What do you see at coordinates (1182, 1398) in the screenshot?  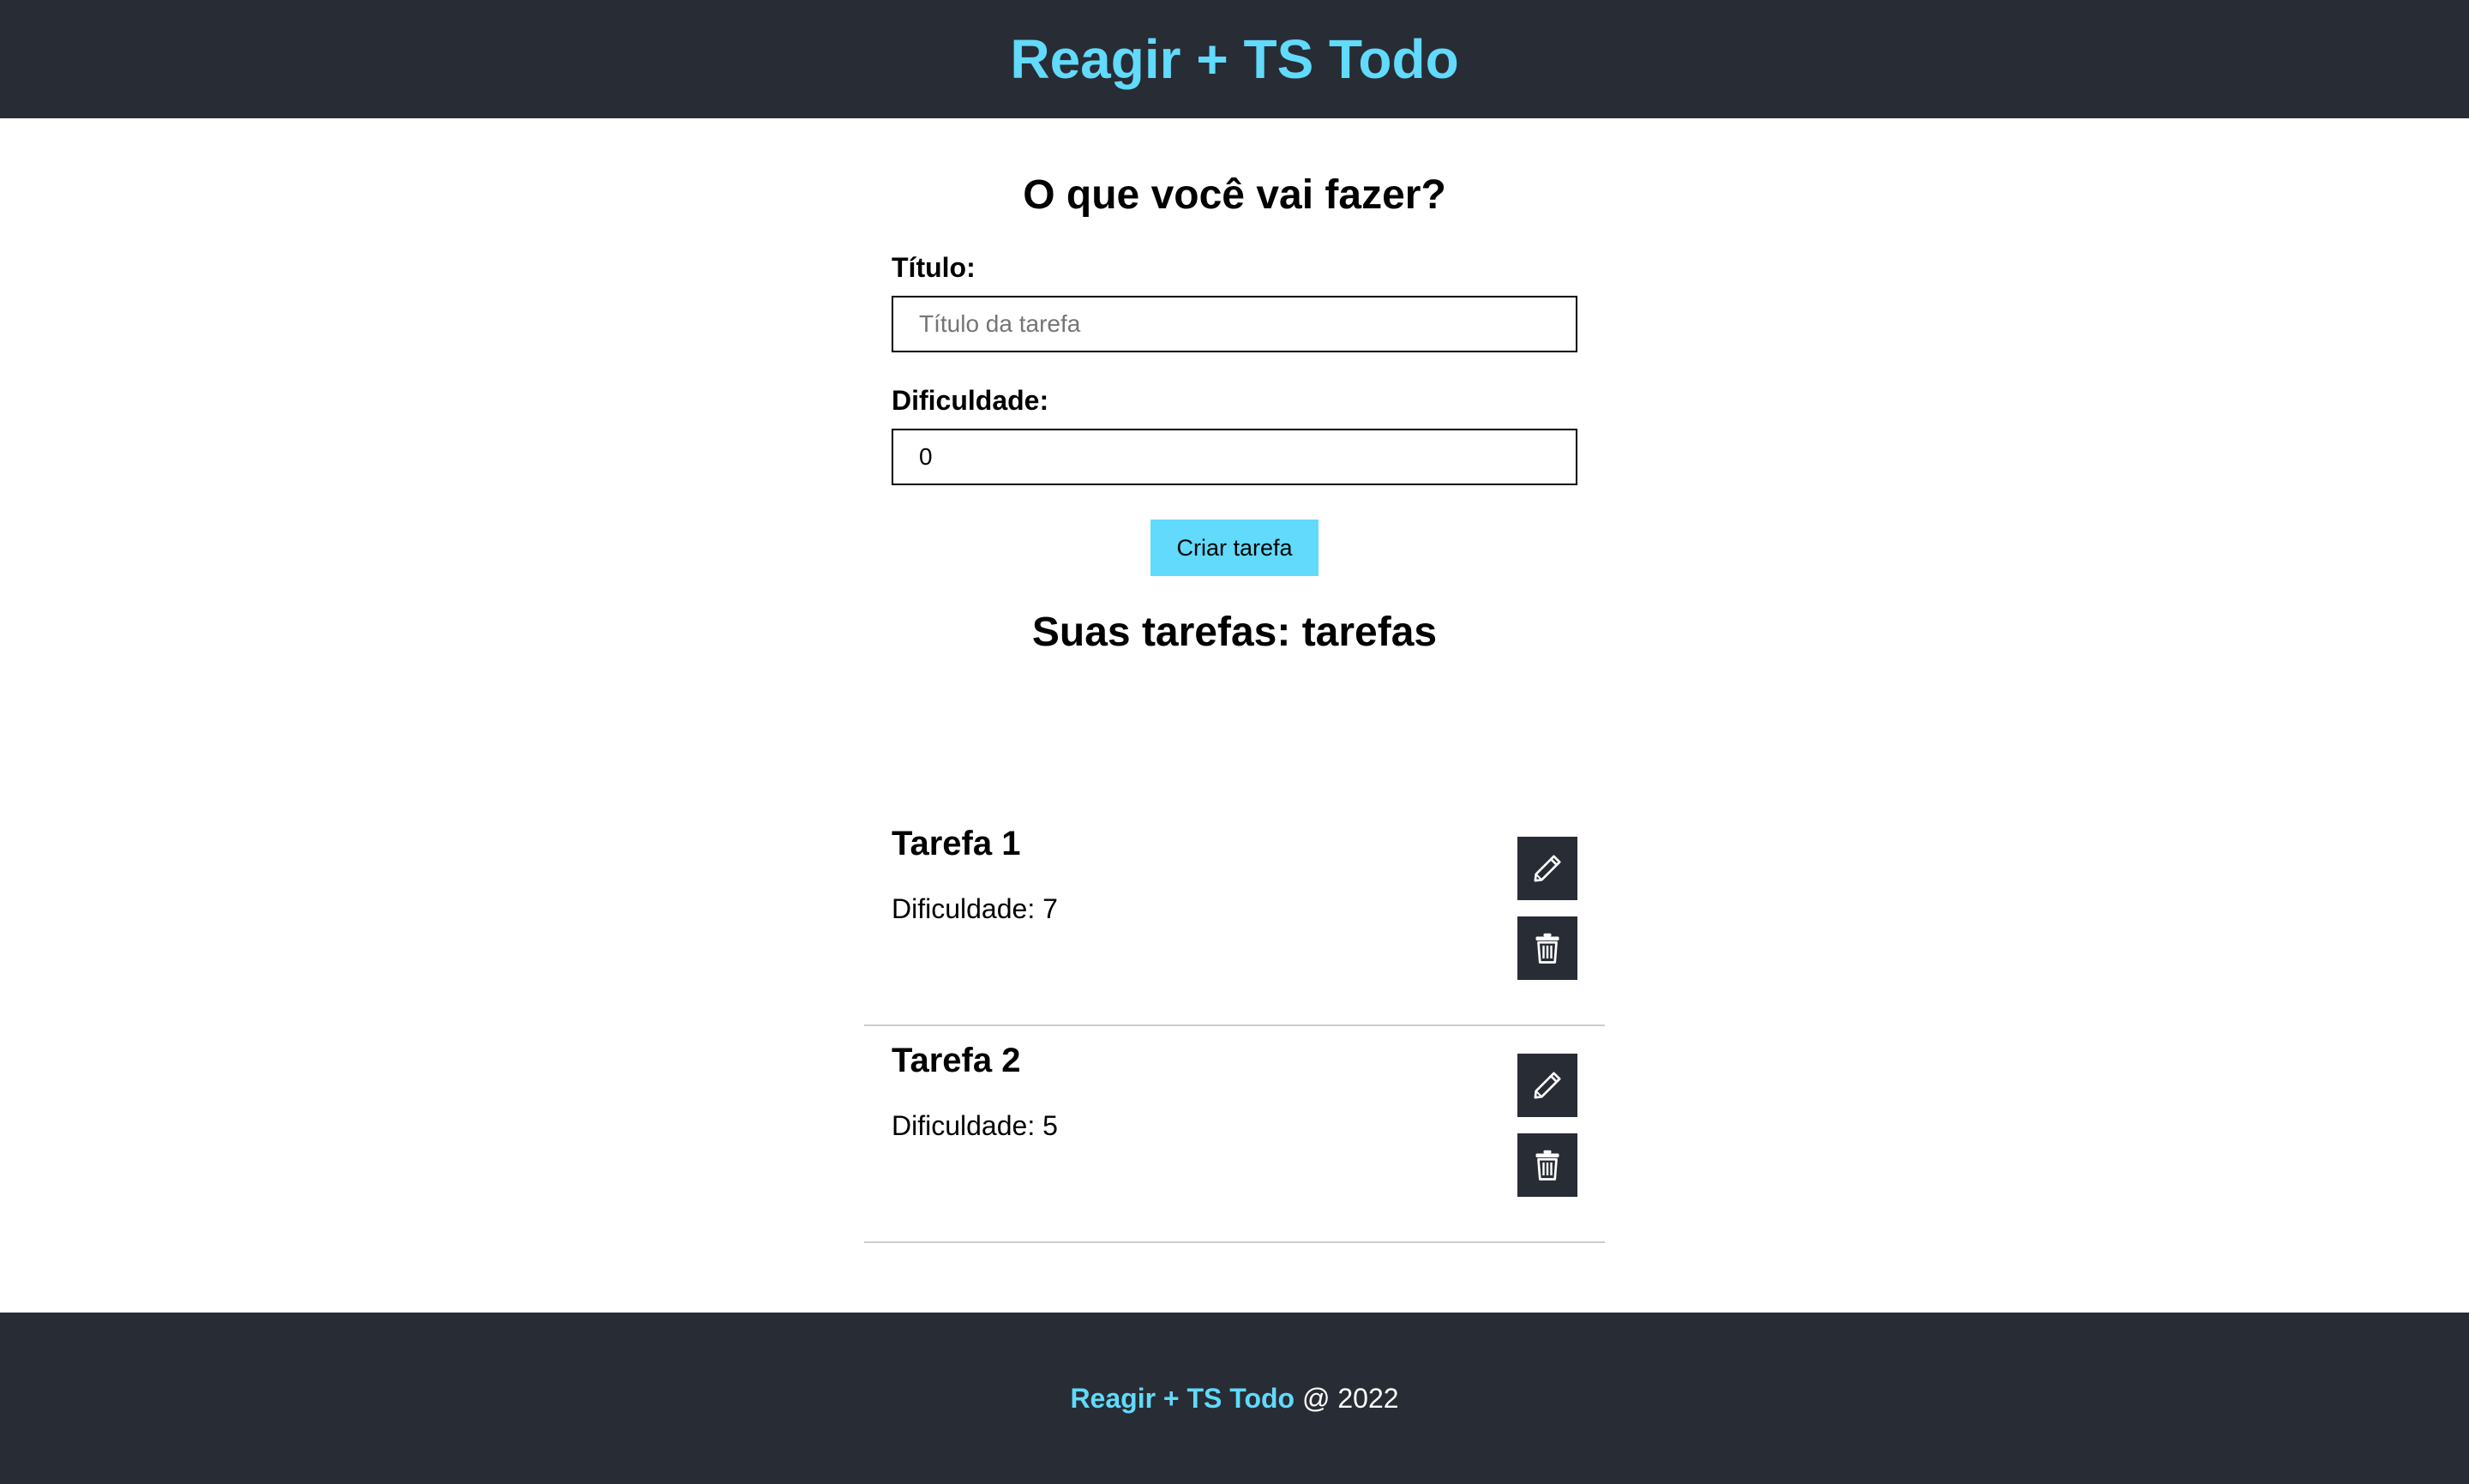 I see `footer-brand: Reagir + TS Todo` at bounding box center [1182, 1398].